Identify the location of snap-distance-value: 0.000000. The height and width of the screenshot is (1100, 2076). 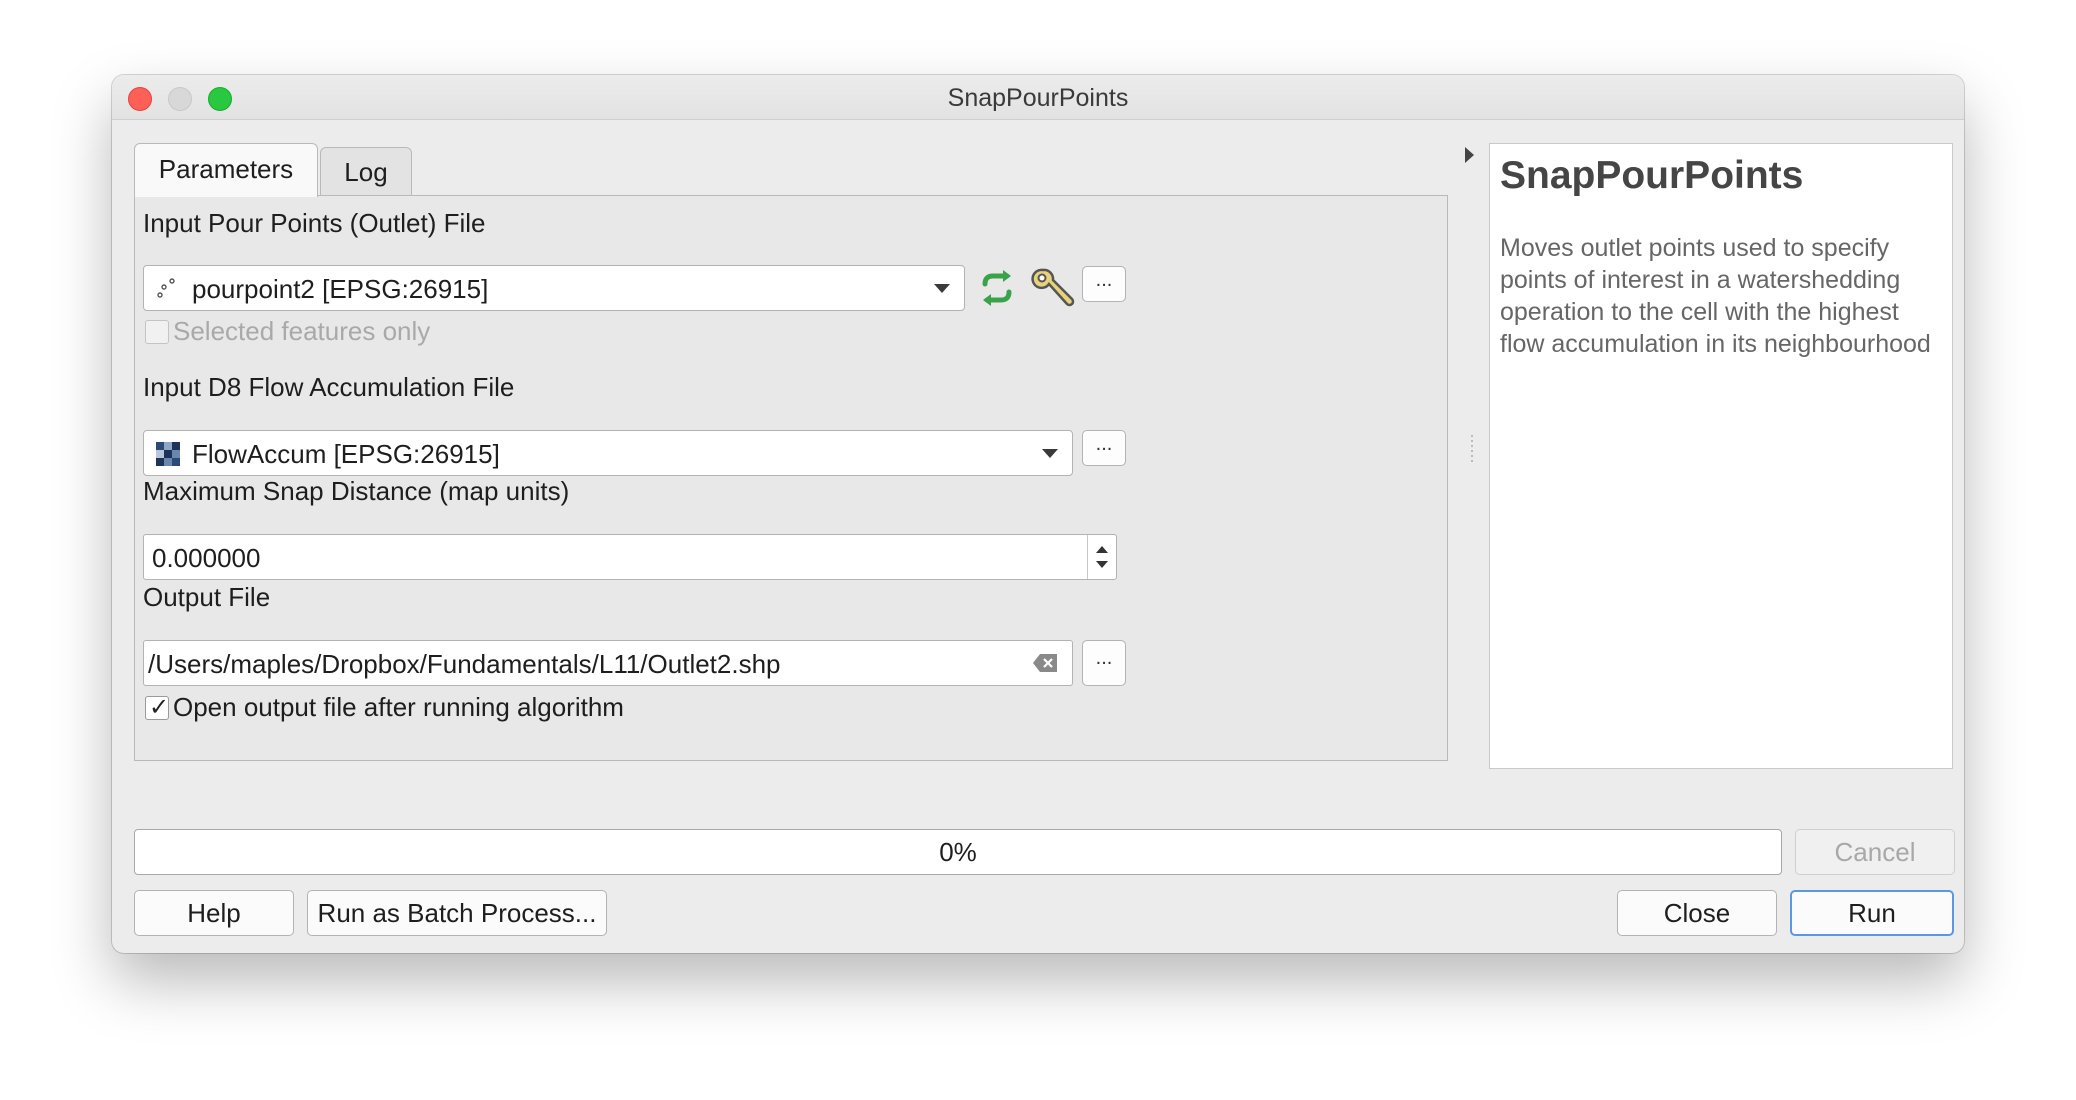
(206, 558).